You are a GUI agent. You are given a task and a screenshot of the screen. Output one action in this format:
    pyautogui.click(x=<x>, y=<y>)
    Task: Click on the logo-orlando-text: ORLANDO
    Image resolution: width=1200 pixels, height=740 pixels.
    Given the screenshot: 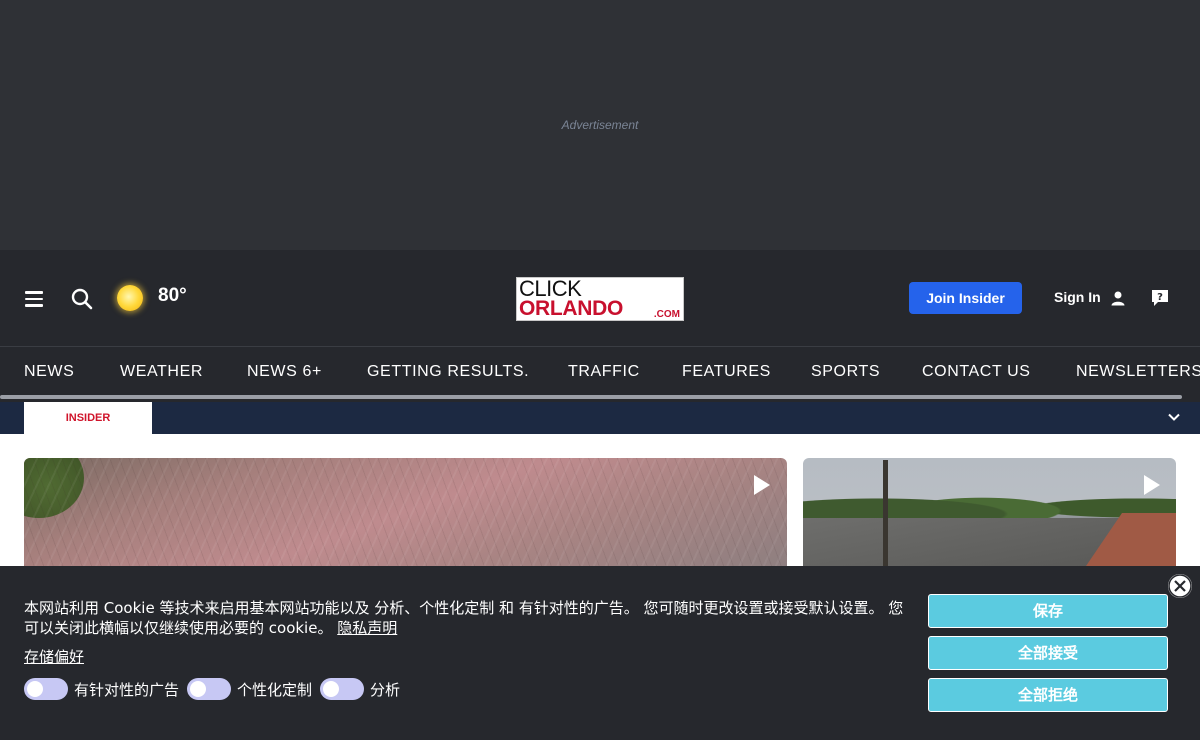 What is the action you would take?
    pyautogui.click(x=571, y=308)
    